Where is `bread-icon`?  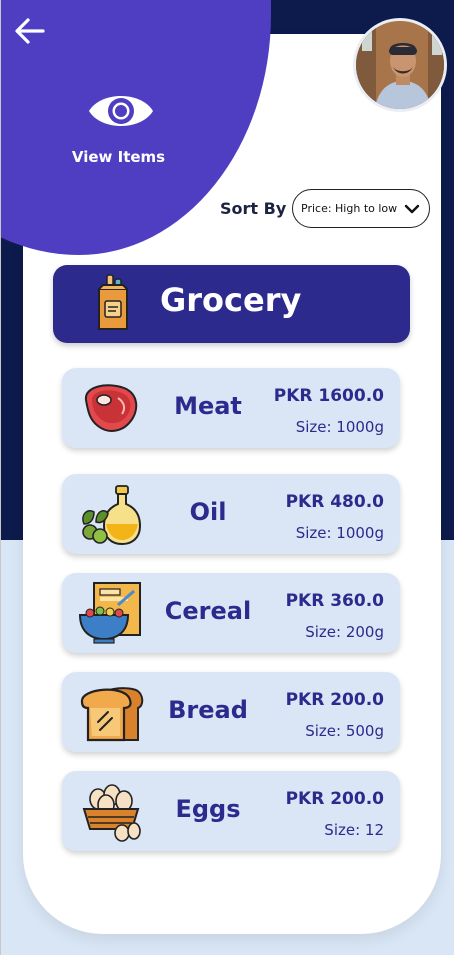
bread-icon is located at coordinates (112, 714).